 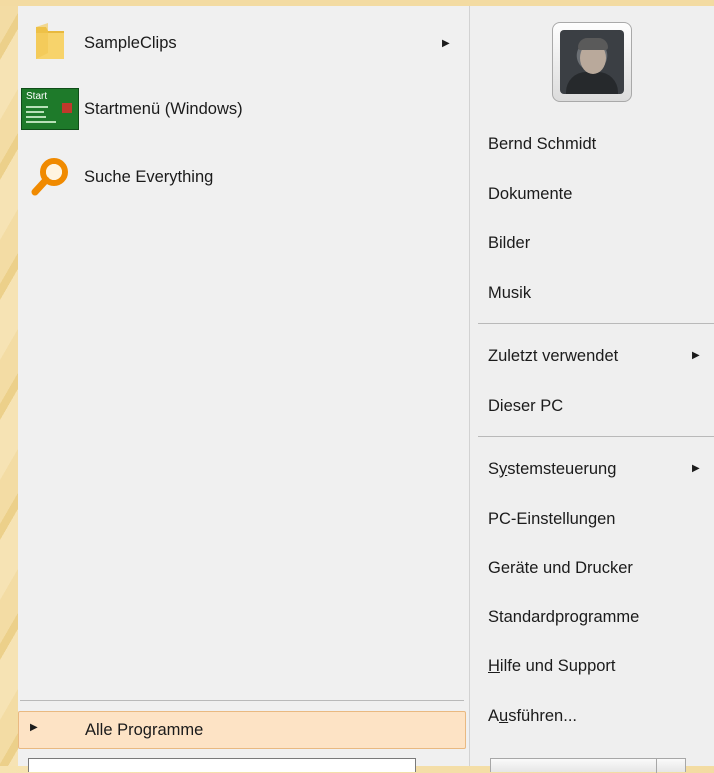 I want to click on folder-icon, so click(x=50, y=41).